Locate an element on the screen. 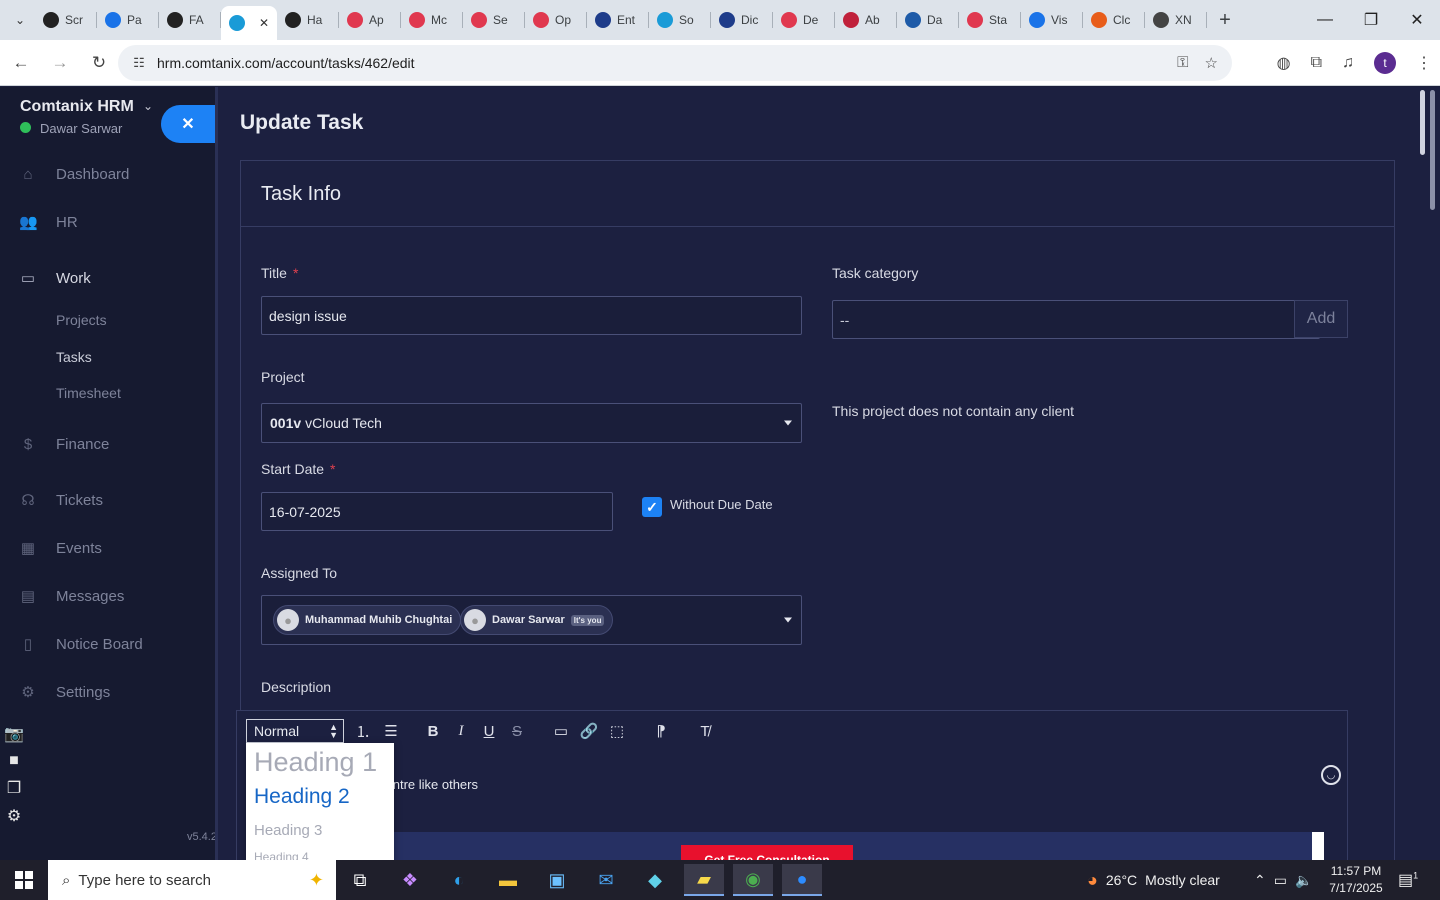  store-icon: ▣ is located at coordinates (557, 880).